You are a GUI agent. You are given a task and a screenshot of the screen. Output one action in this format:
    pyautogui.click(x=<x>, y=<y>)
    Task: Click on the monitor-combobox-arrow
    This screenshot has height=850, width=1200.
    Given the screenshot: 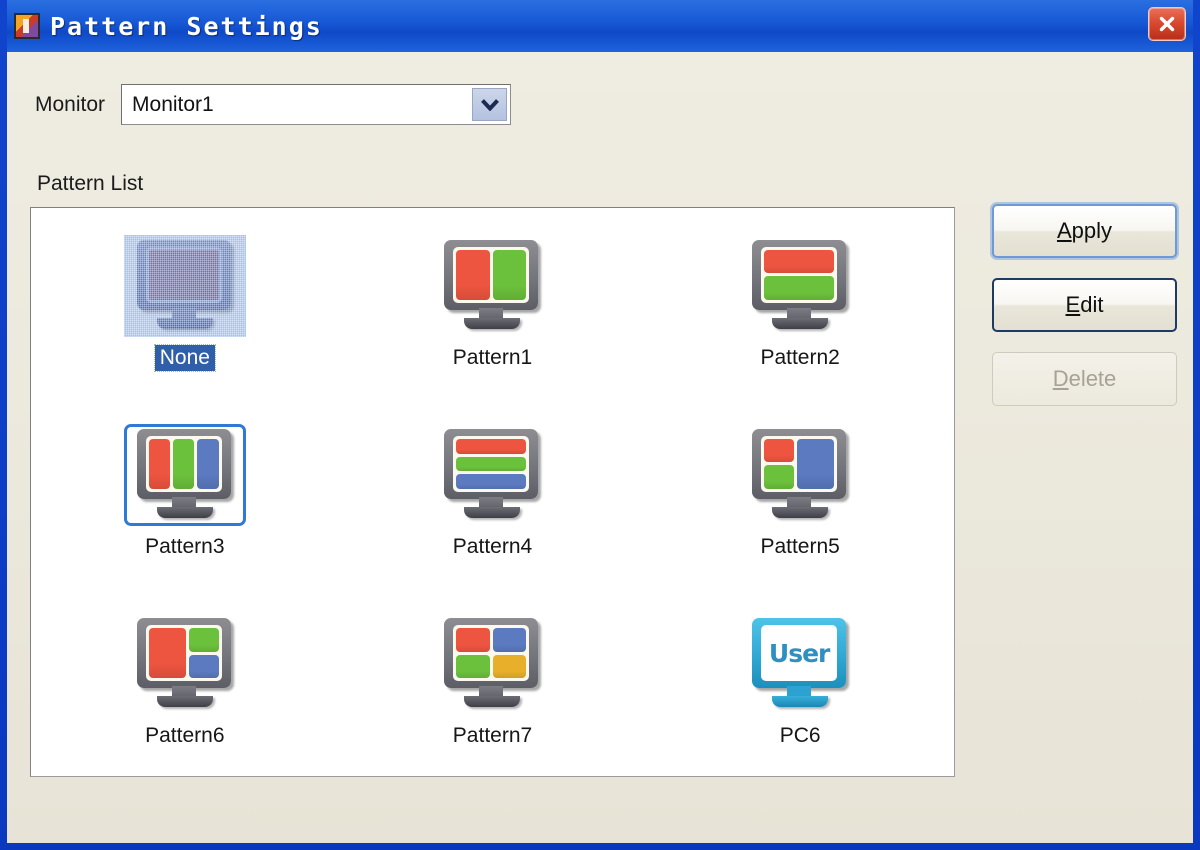 What is the action you would take?
    pyautogui.click(x=490, y=104)
    